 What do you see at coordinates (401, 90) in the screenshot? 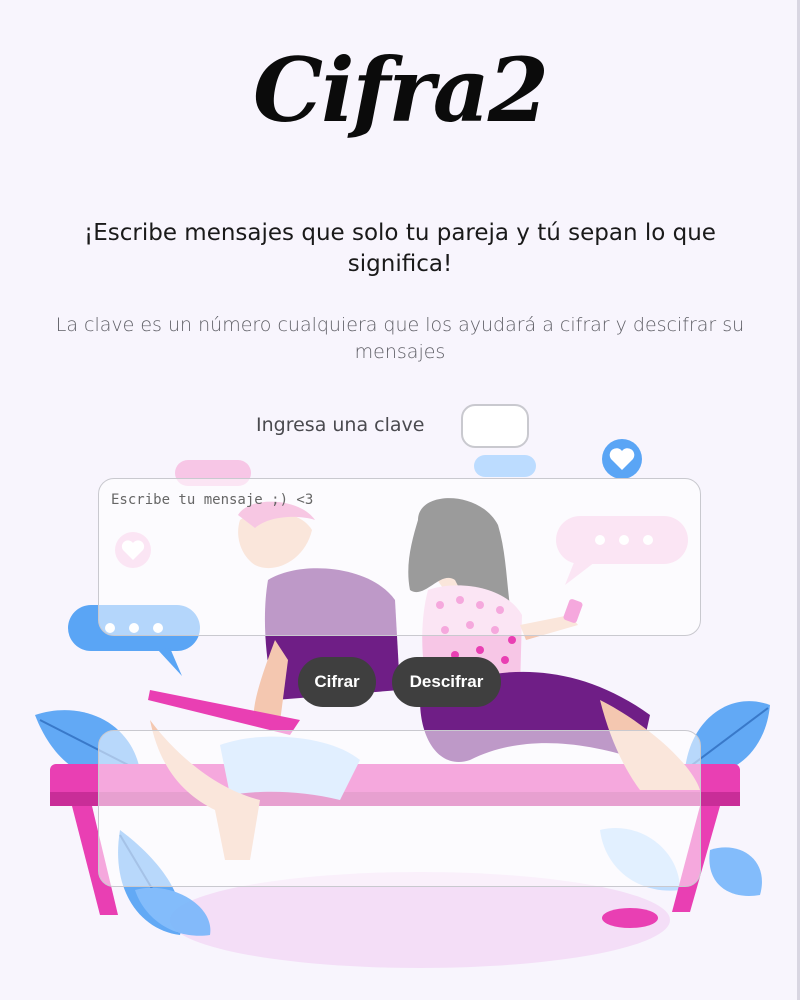
I see `app-logo: Cifra2` at bounding box center [401, 90].